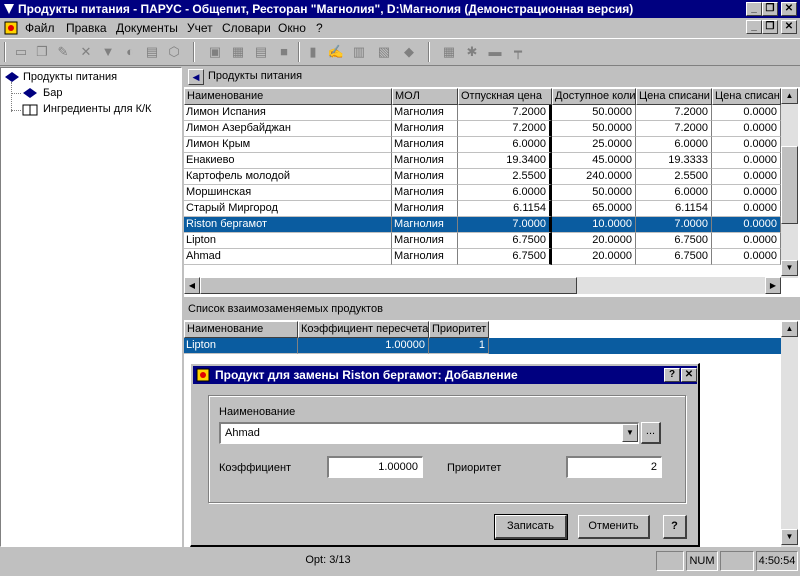 This screenshot has height=576, width=800. I want to click on priority-input: 2, so click(614, 467).